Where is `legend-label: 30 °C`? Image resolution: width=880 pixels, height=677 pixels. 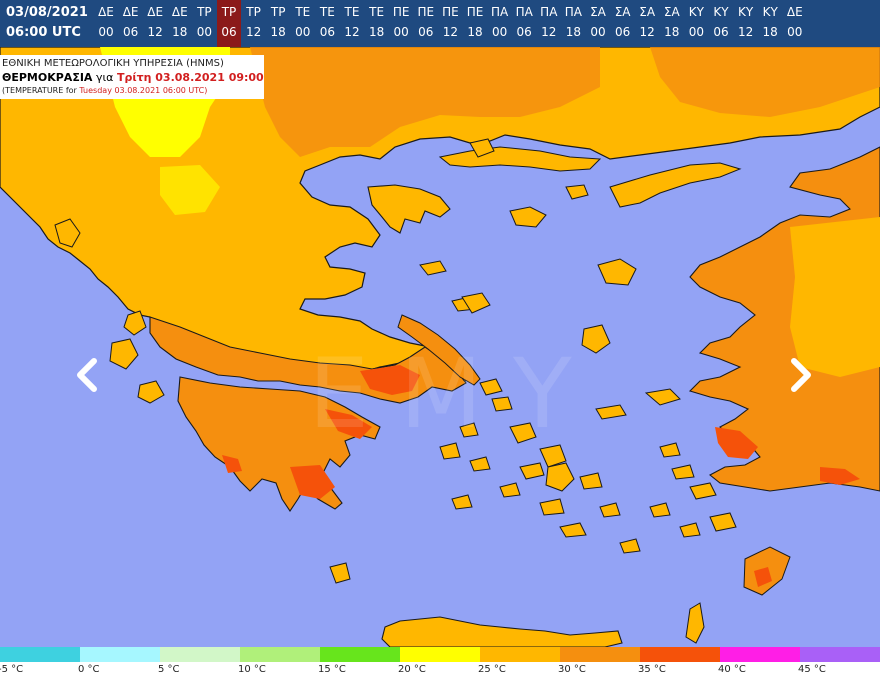
legend-label: 30 °C is located at coordinates (572, 669).